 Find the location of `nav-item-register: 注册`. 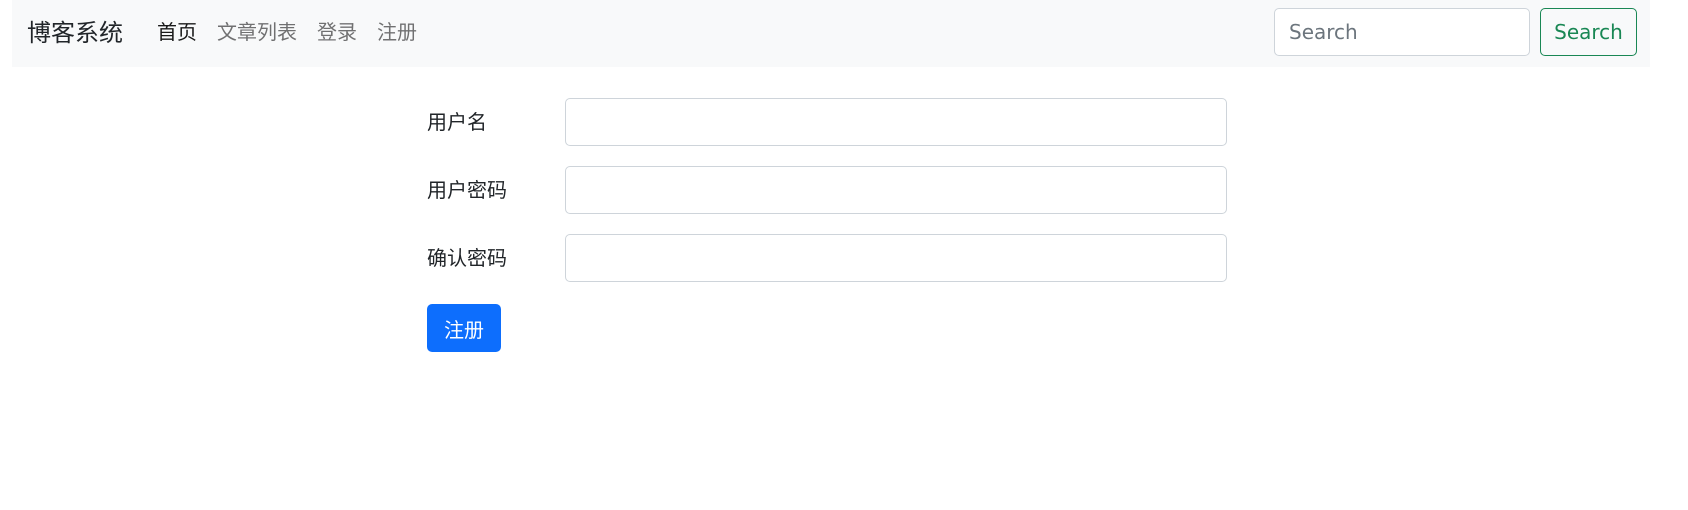

nav-item-register: 注册 is located at coordinates (397, 32).